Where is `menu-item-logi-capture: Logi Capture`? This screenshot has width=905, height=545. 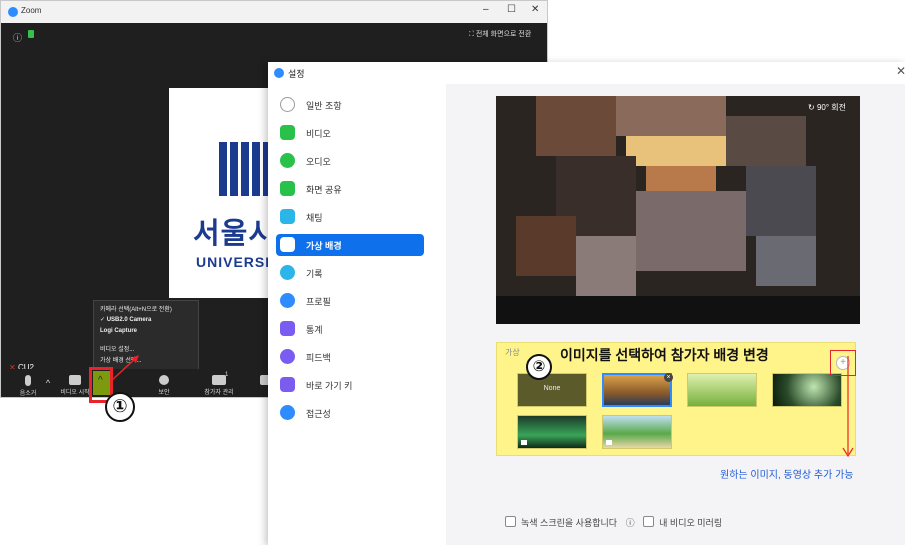
menu-item-logi-capture: Logi Capture is located at coordinates (118, 331).